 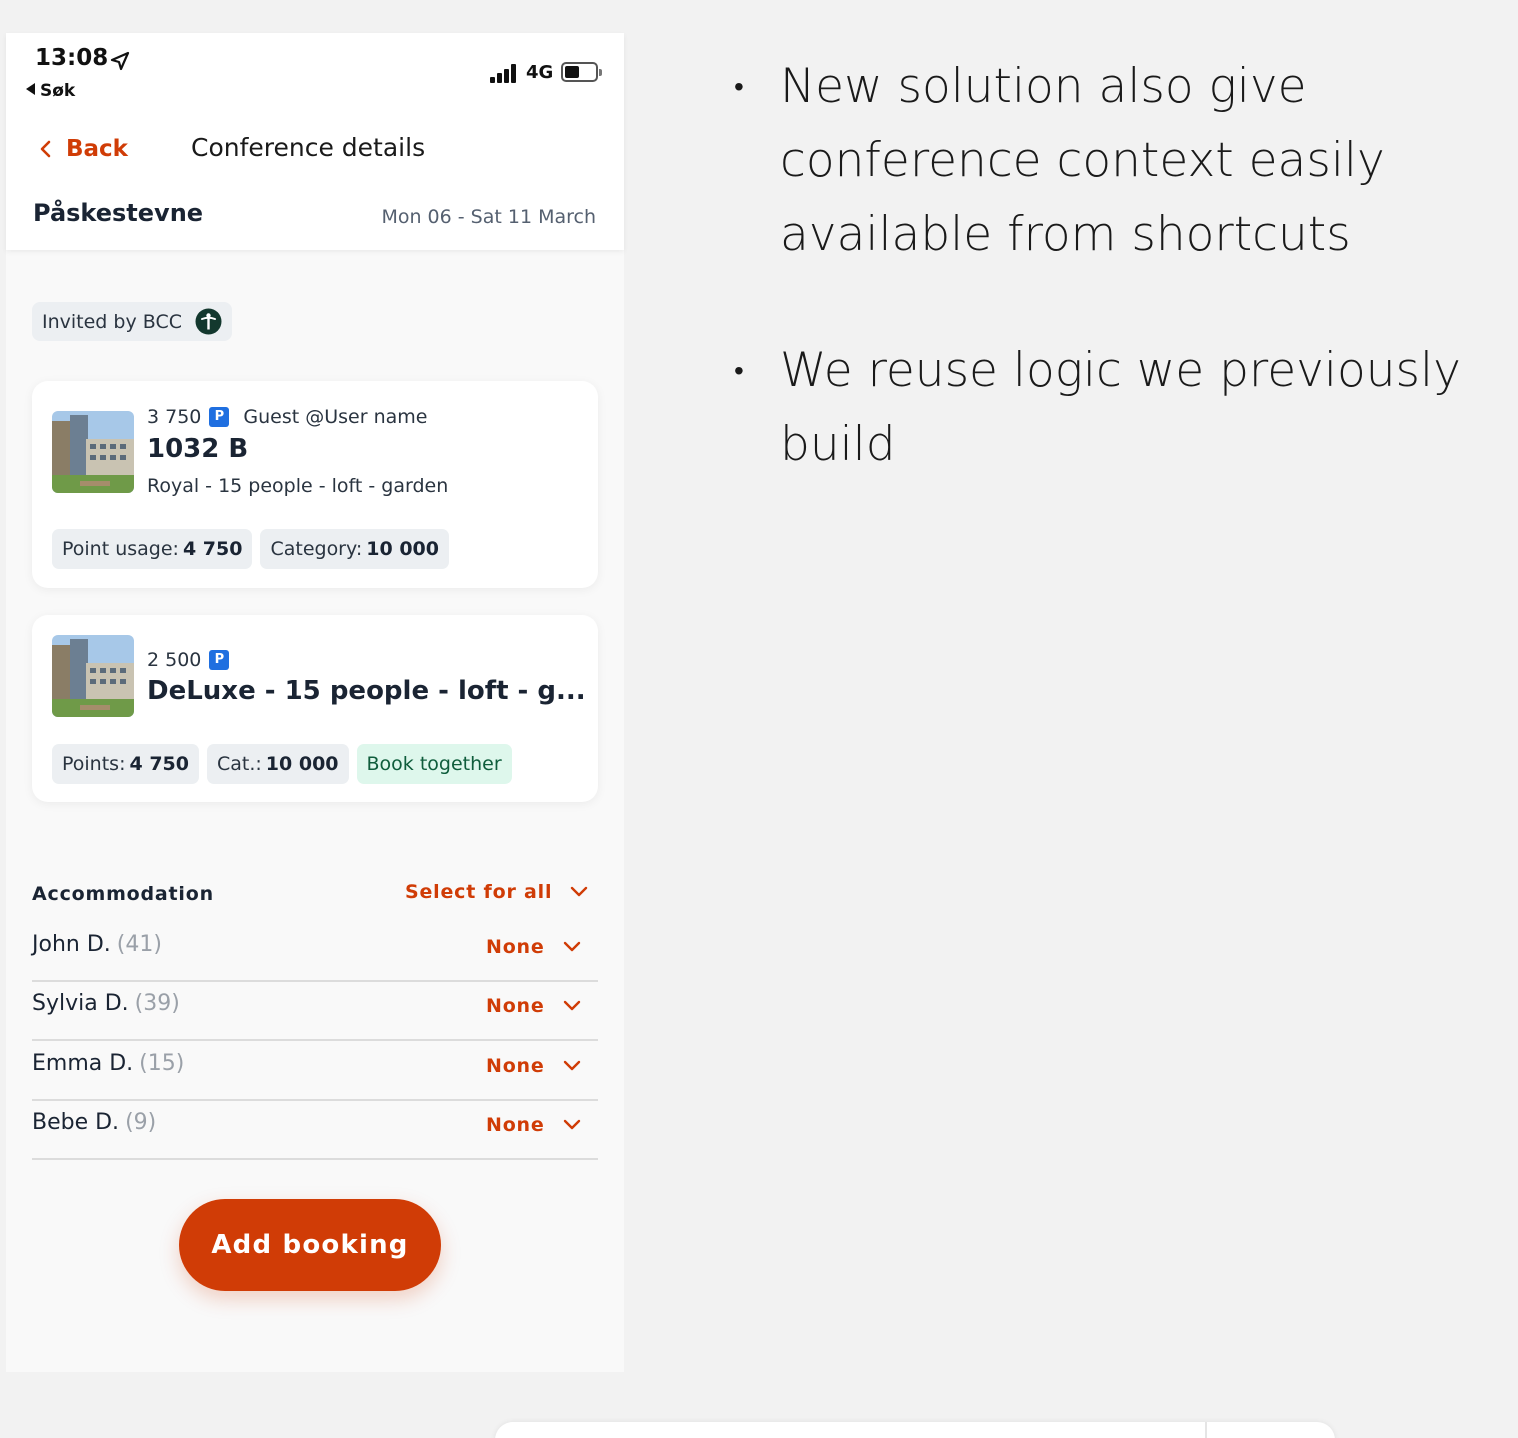 What do you see at coordinates (308, 147) in the screenshot?
I see `page-title: Conference details` at bounding box center [308, 147].